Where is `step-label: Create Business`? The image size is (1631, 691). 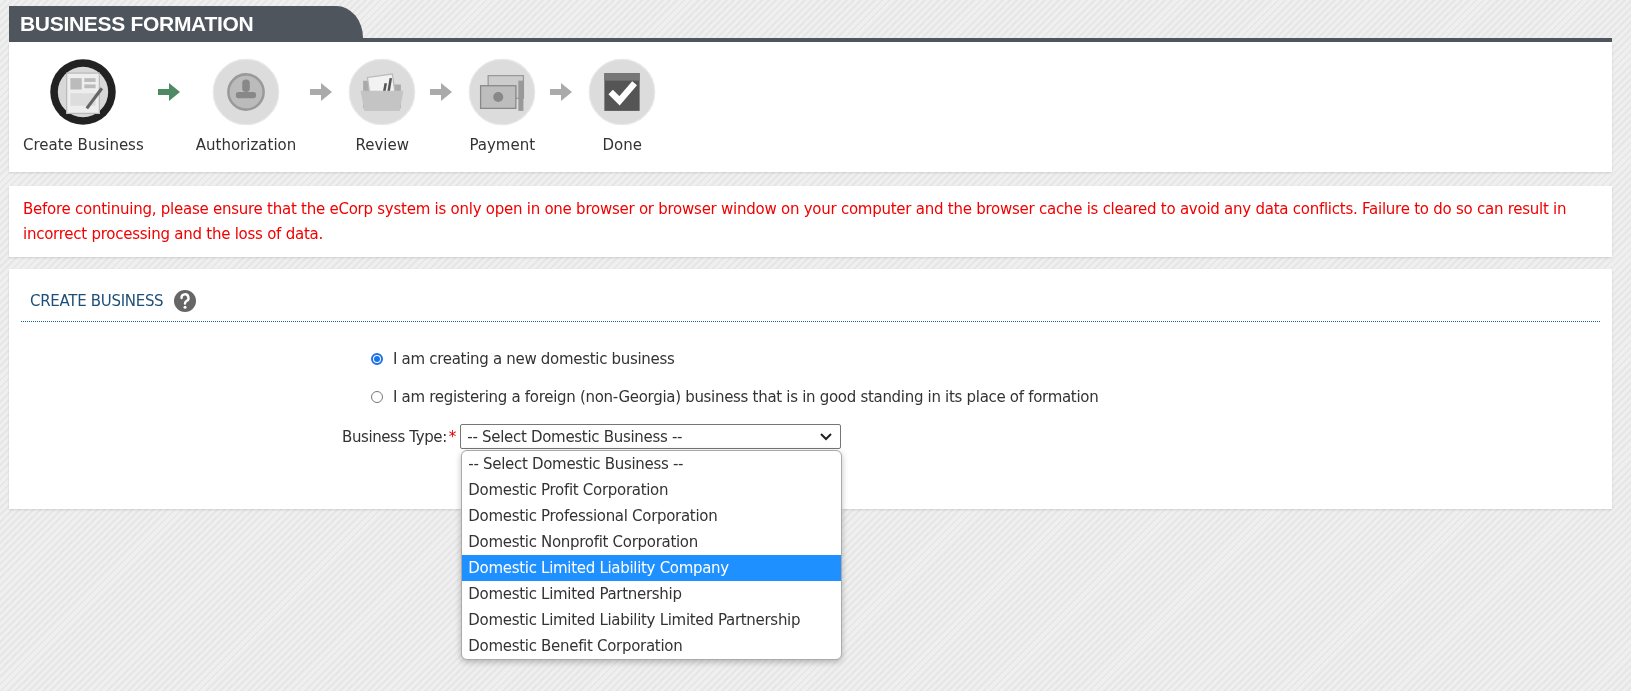 step-label: Create Business is located at coordinates (83, 145).